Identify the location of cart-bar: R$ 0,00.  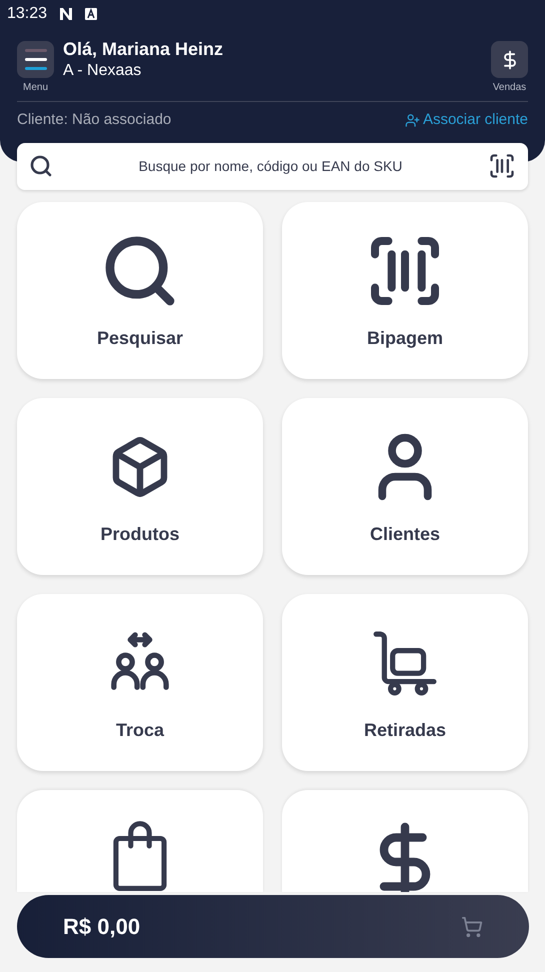
(273, 926).